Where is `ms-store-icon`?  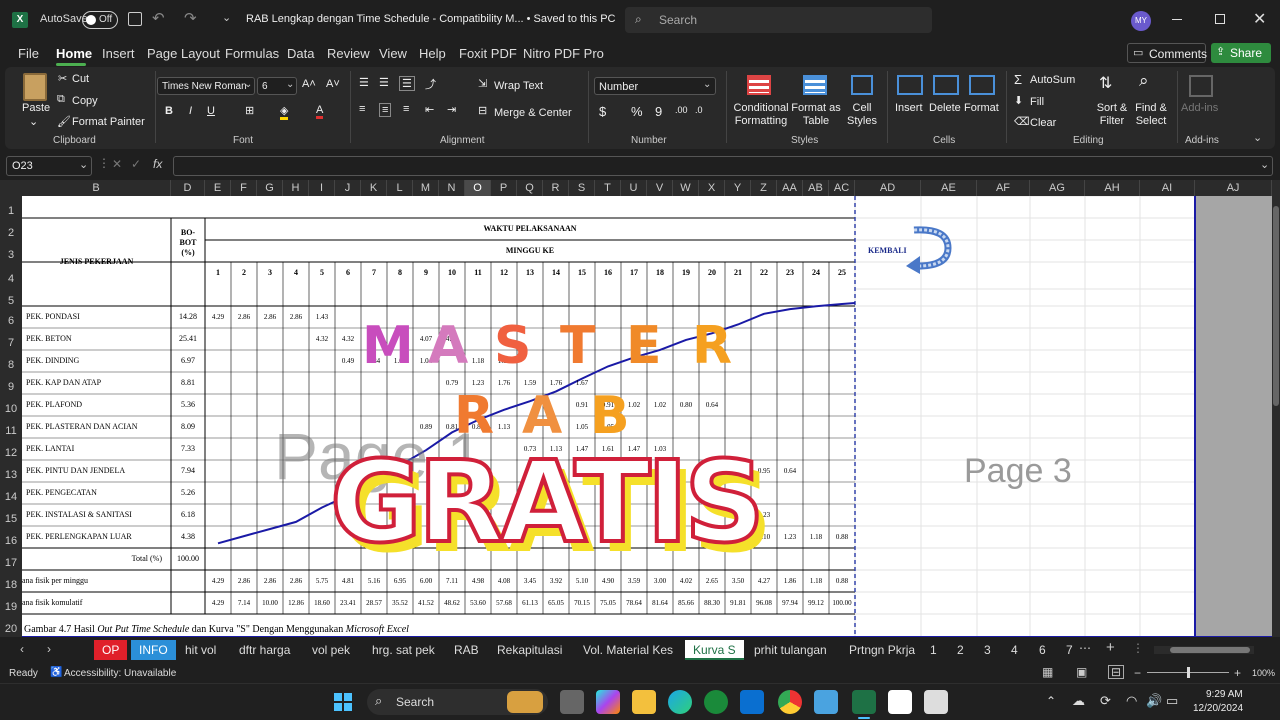
ms-store-icon is located at coordinates (752, 702).